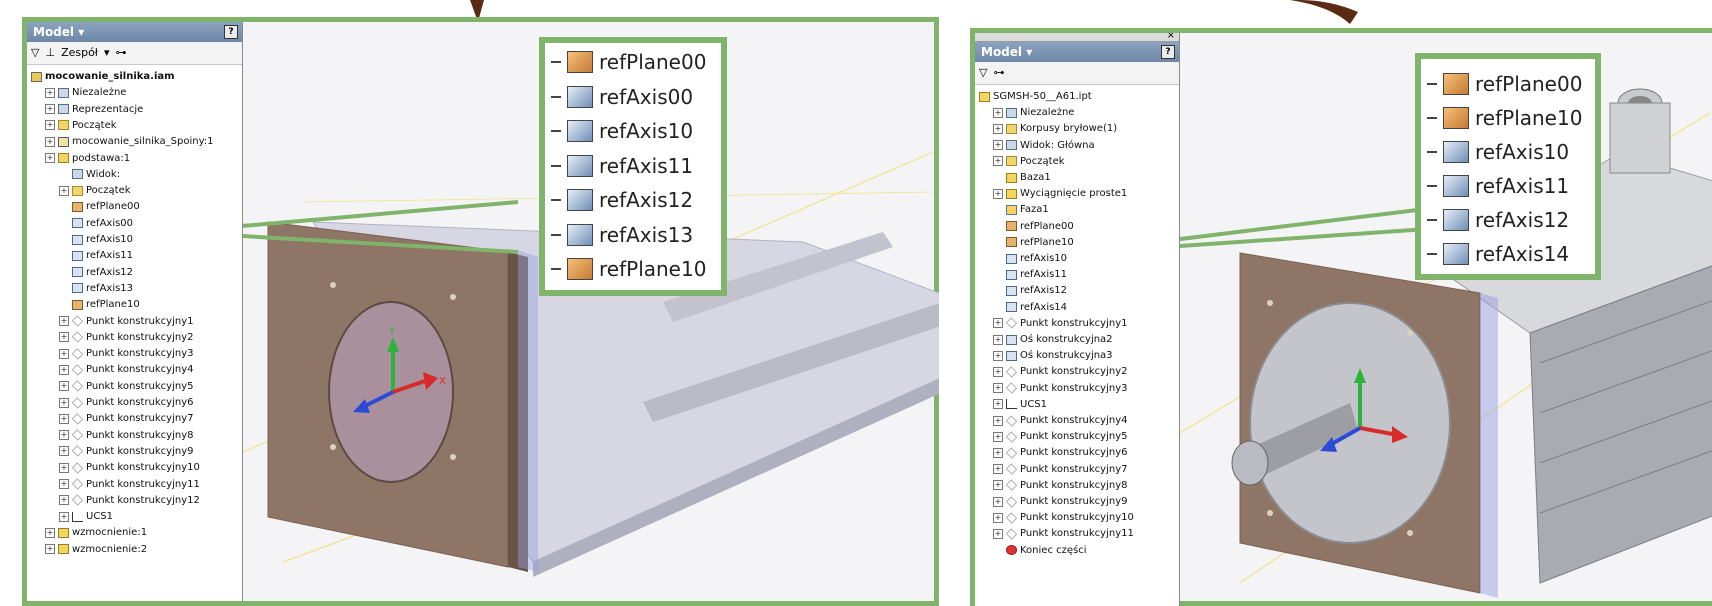 Image resolution: width=1712 pixels, height=606 pixels. What do you see at coordinates (126, 435) in the screenshot?
I see `left-tree-item: + Punkt konstrukcyjny8` at bounding box center [126, 435].